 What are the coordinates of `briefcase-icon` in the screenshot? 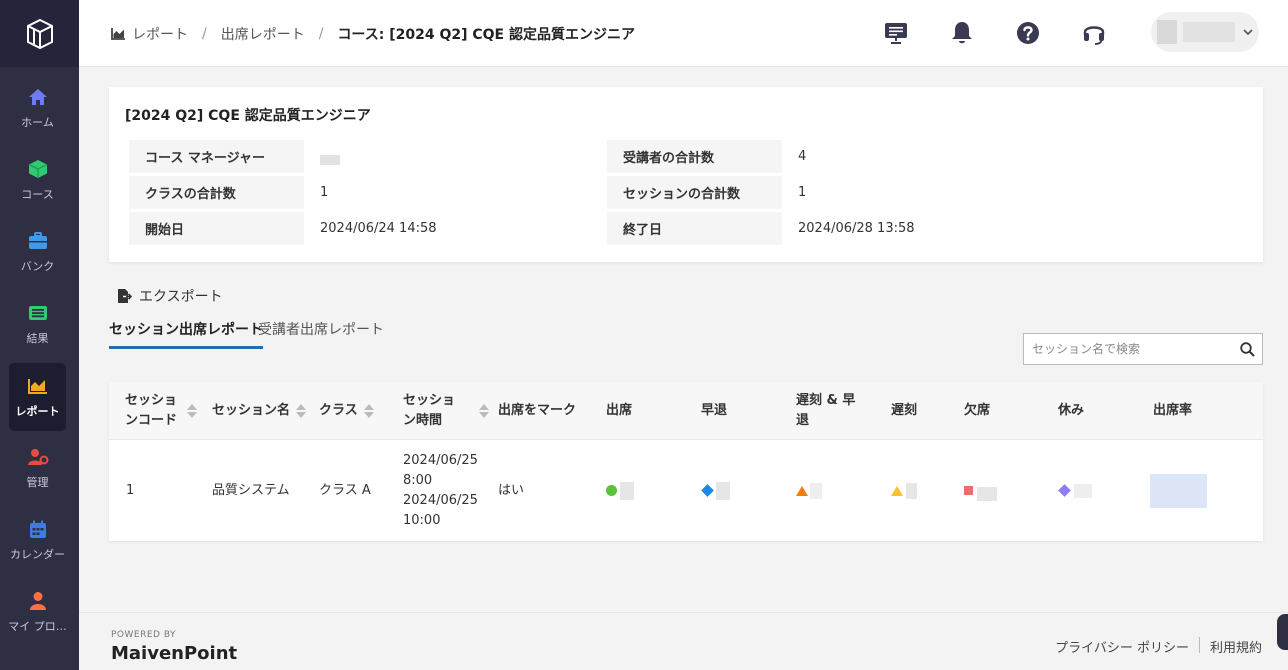 It's located at (38, 241).